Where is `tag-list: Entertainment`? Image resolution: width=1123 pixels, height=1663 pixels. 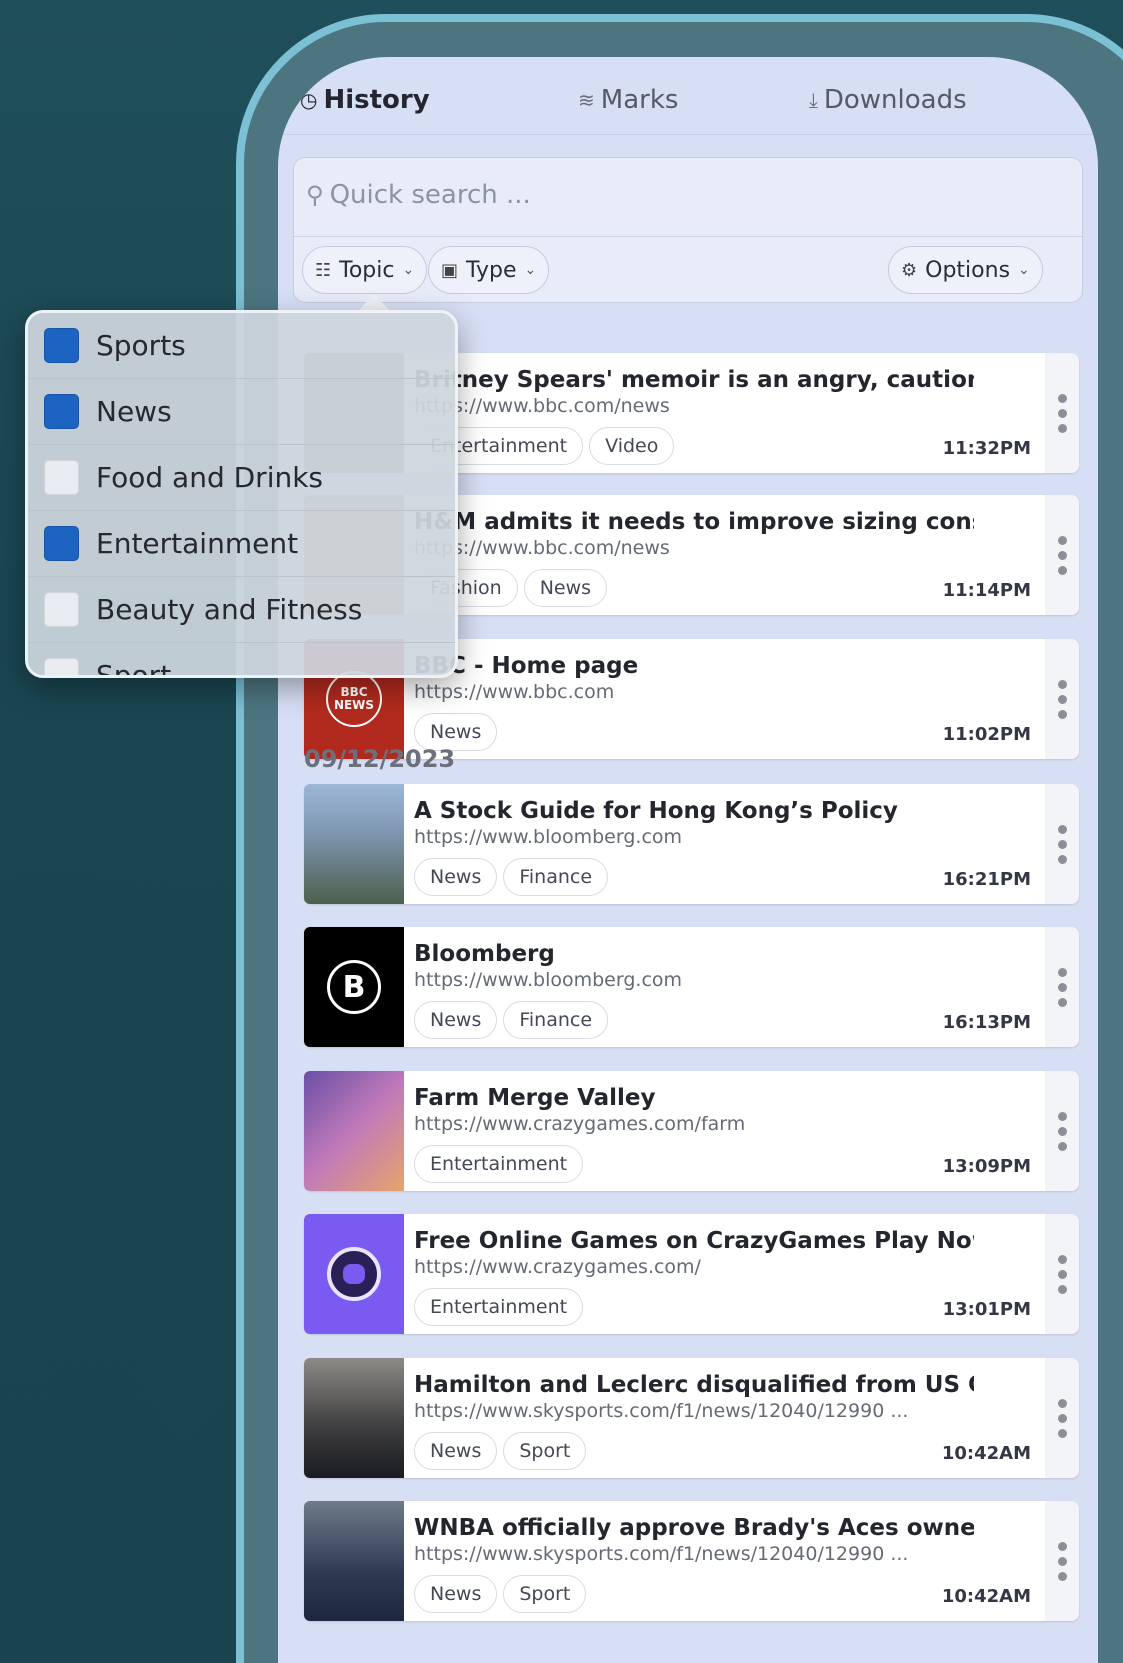
tag-list: Entertainment is located at coordinates (499, 1164).